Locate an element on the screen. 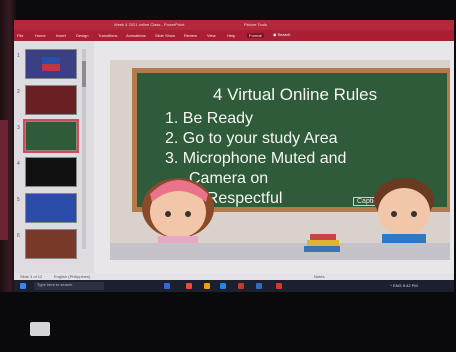  tab-design: Design is located at coordinates (82, 35).